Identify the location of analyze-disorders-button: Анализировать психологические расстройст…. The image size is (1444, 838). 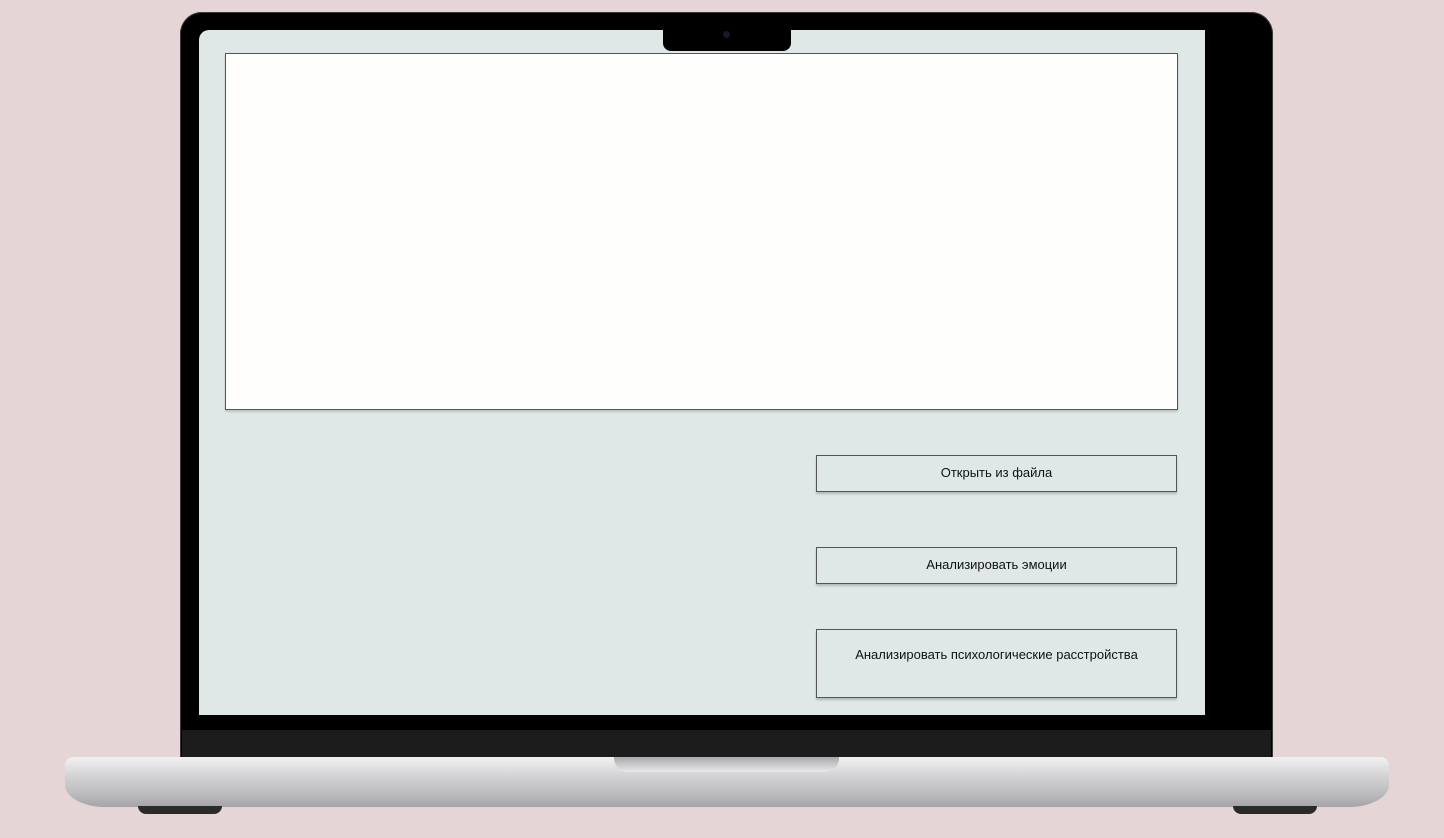
(996, 663).